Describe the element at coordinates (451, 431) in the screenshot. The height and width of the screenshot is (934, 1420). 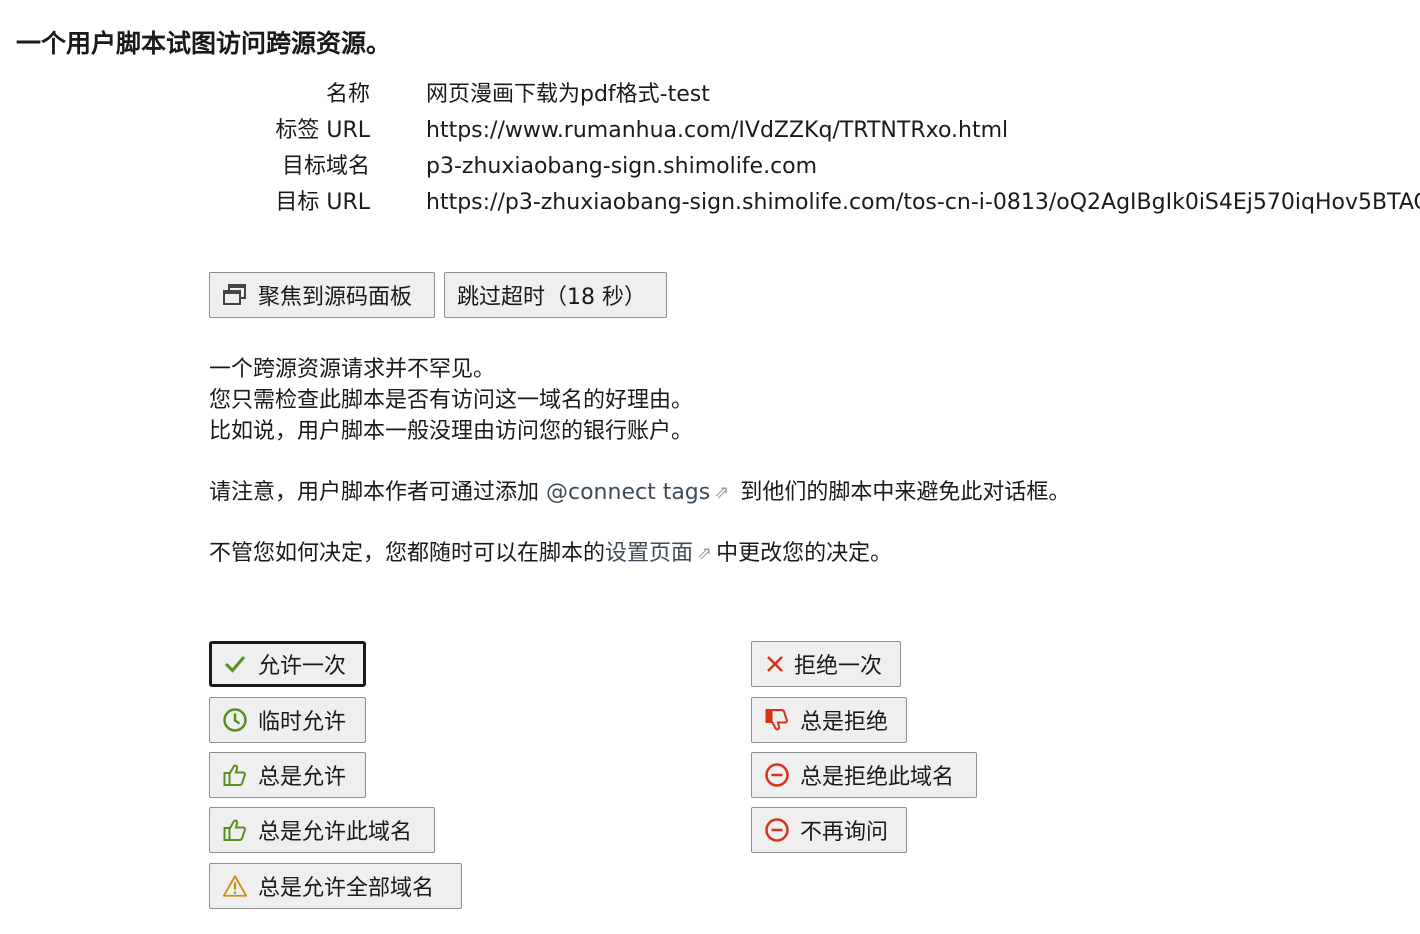
I see `note-line-3: 比如说，用户脚本一般没理由访问您的银行账户。` at that location.